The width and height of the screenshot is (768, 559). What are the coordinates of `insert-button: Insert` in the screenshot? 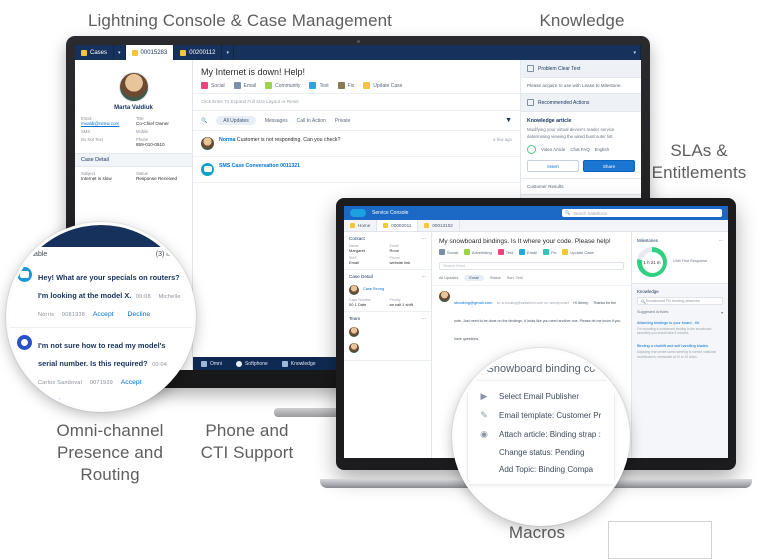 It's located at (553, 166).